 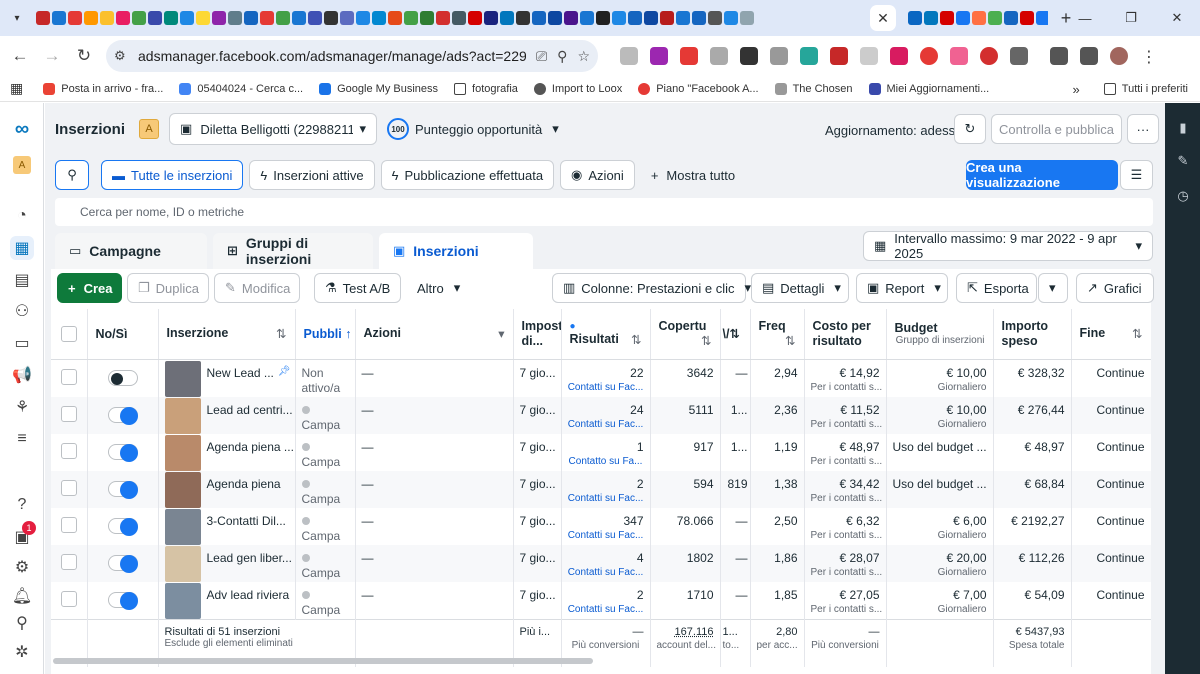 What do you see at coordinates (1076, 89) in the screenshot?
I see `bookmarks-overflow-icon: »` at bounding box center [1076, 89].